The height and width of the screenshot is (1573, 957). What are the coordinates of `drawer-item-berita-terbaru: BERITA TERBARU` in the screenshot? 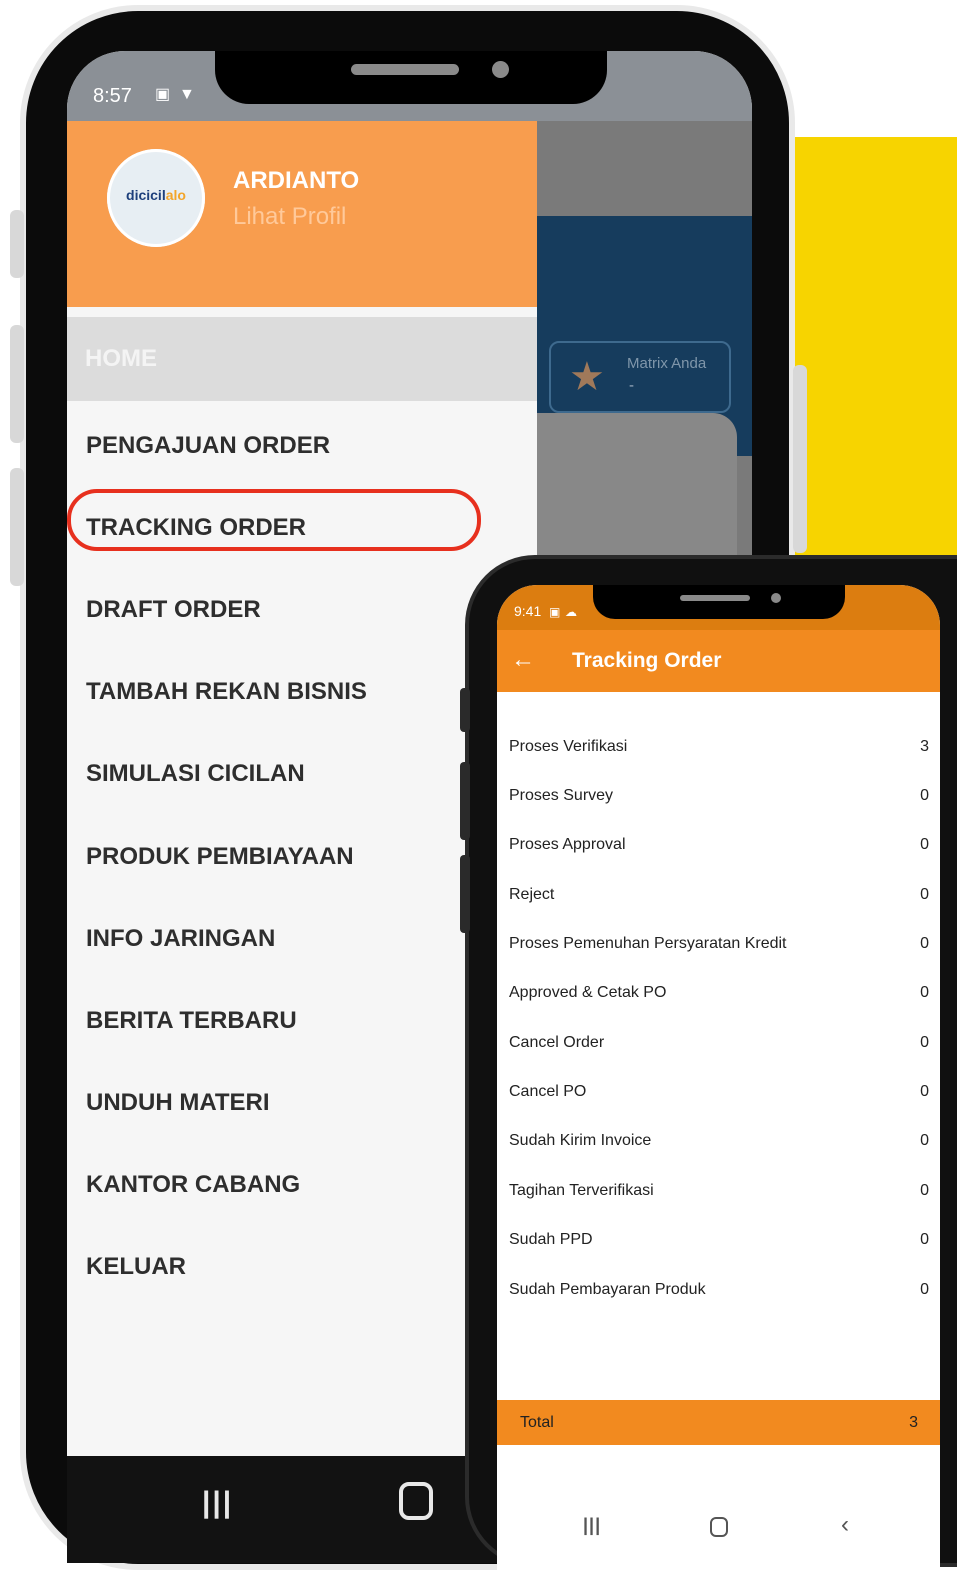 It's located at (191, 1021).